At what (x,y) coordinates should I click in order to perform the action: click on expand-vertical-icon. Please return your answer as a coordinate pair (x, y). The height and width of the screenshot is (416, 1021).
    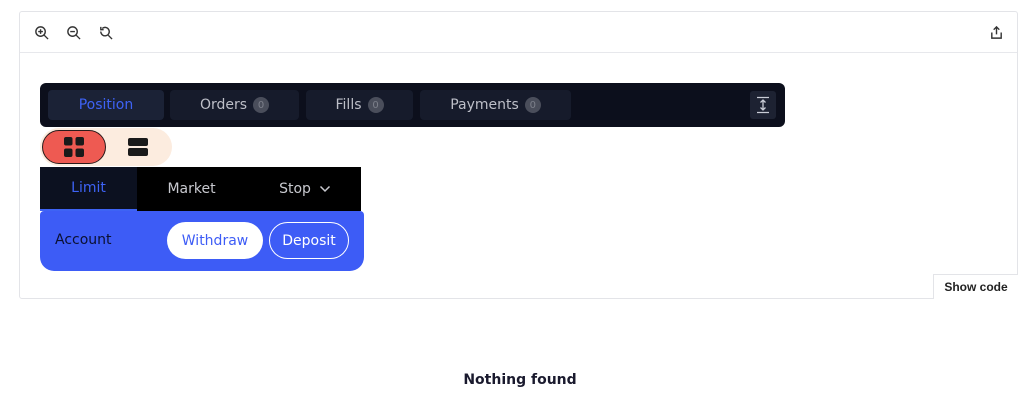
    Looking at the image, I should click on (763, 105).